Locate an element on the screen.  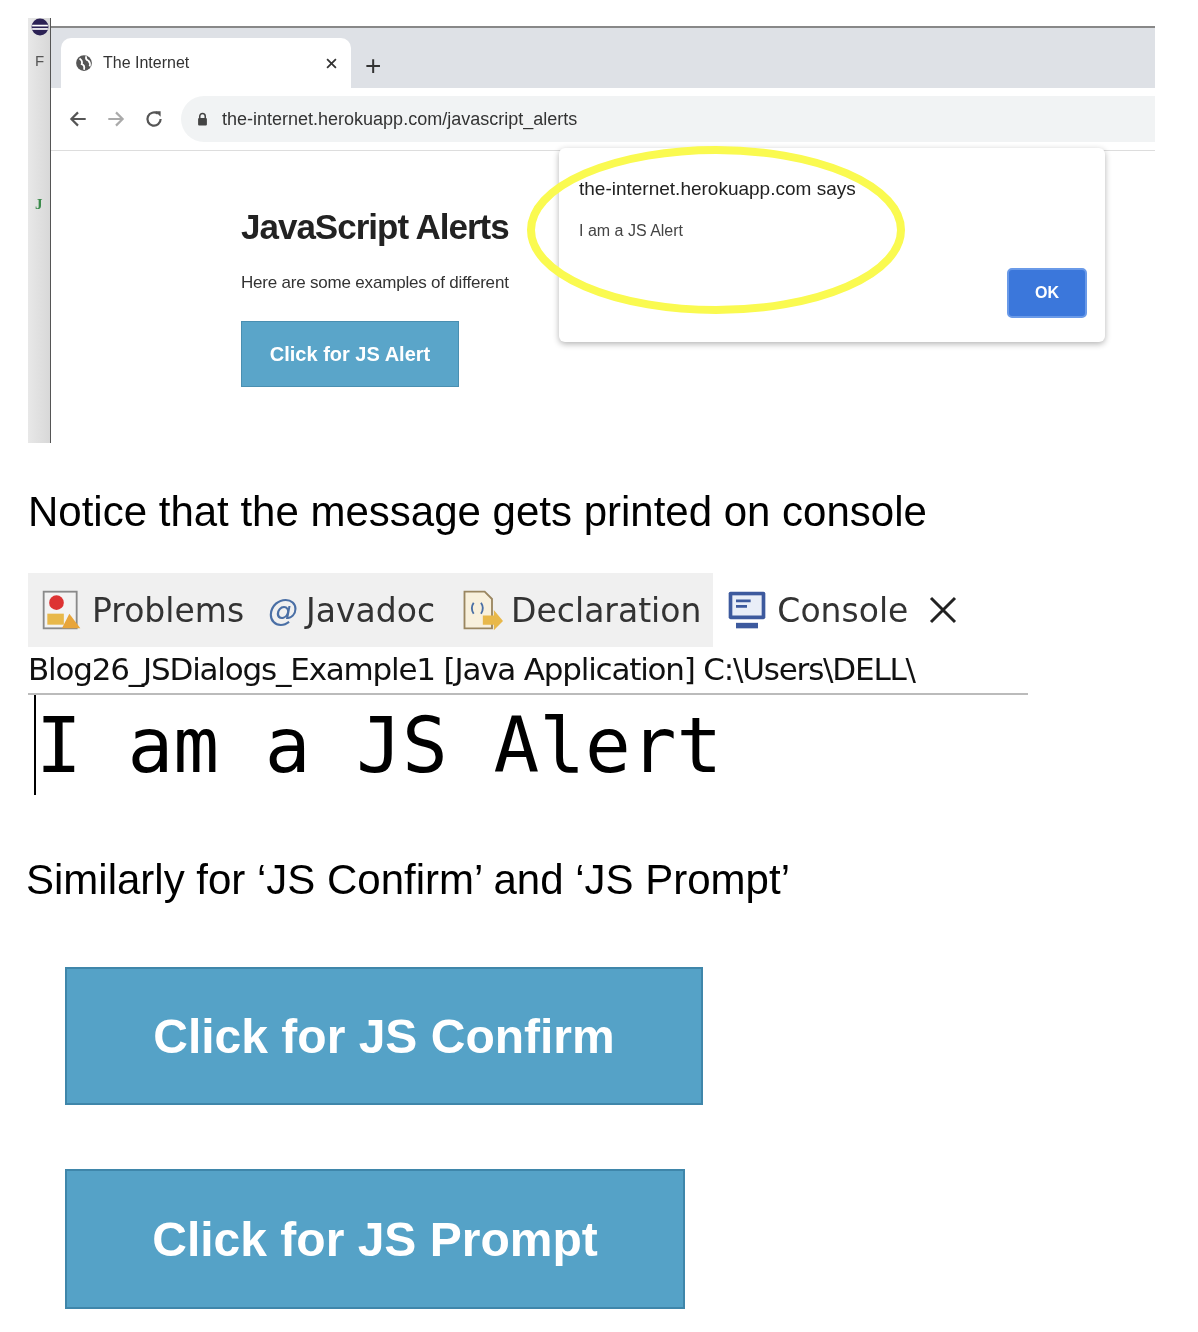
intro-text: Here are some examples of different is located at coordinates (375, 283).